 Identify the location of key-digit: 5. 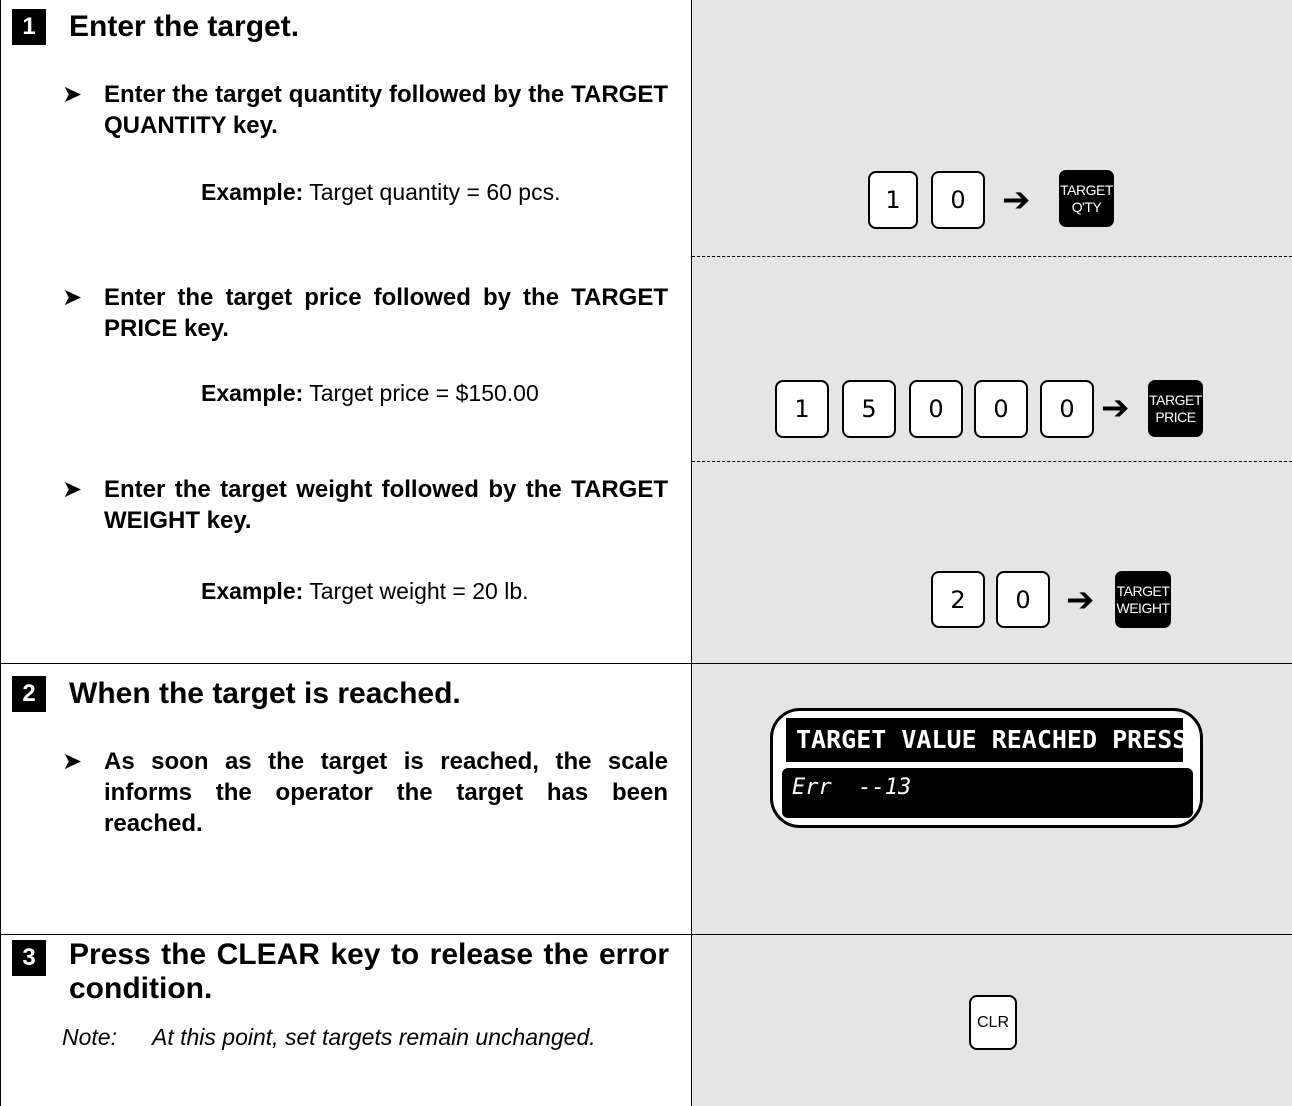
(869, 409).